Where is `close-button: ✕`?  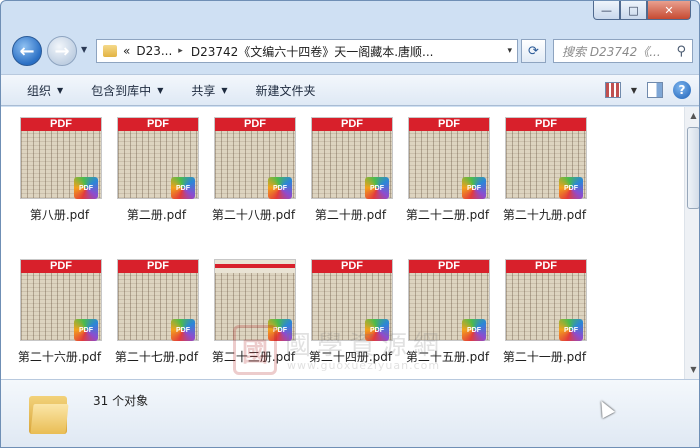 close-button: ✕ is located at coordinates (669, 10).